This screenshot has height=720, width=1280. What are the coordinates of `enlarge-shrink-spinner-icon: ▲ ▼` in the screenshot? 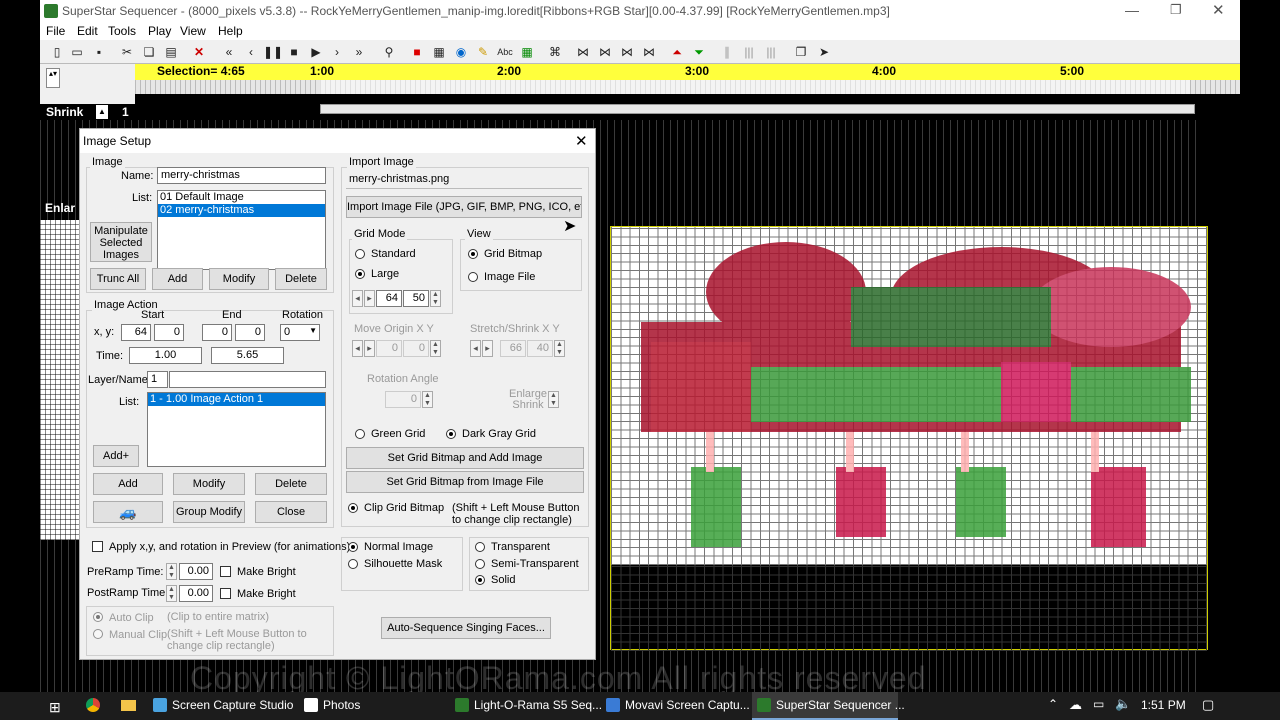 It's located at (553, 399).